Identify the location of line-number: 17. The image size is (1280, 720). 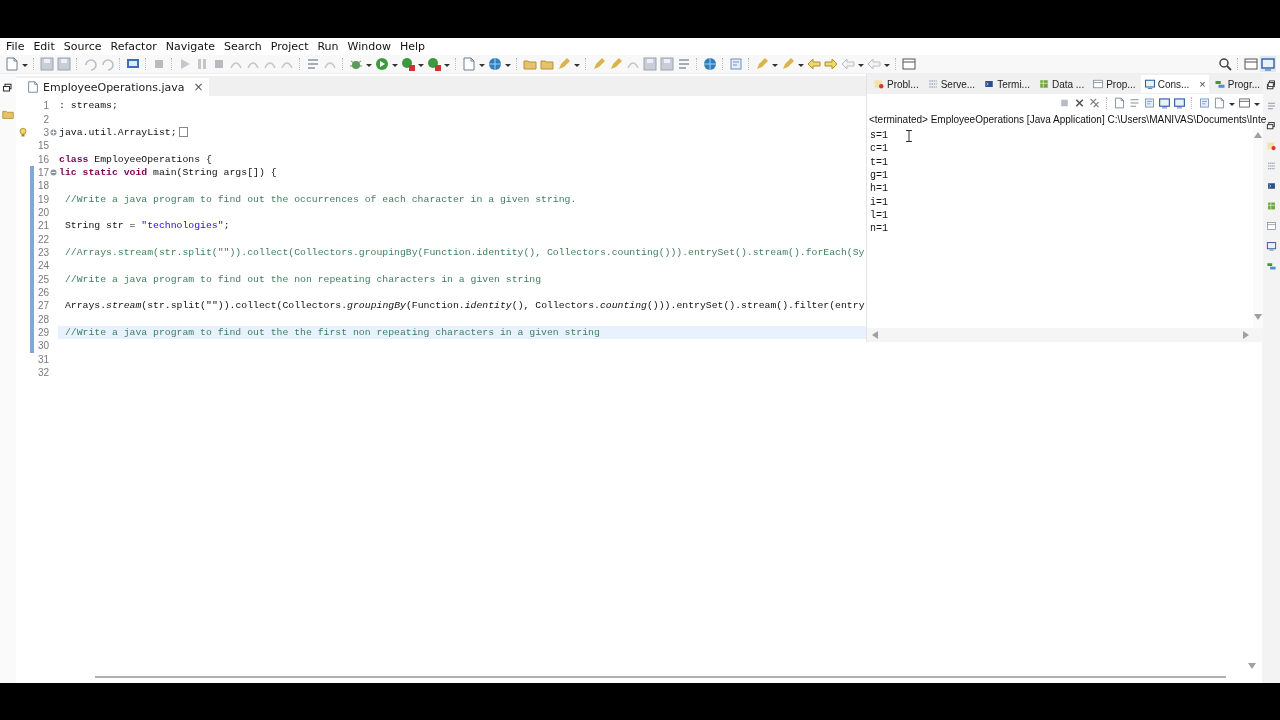
(42, 172).